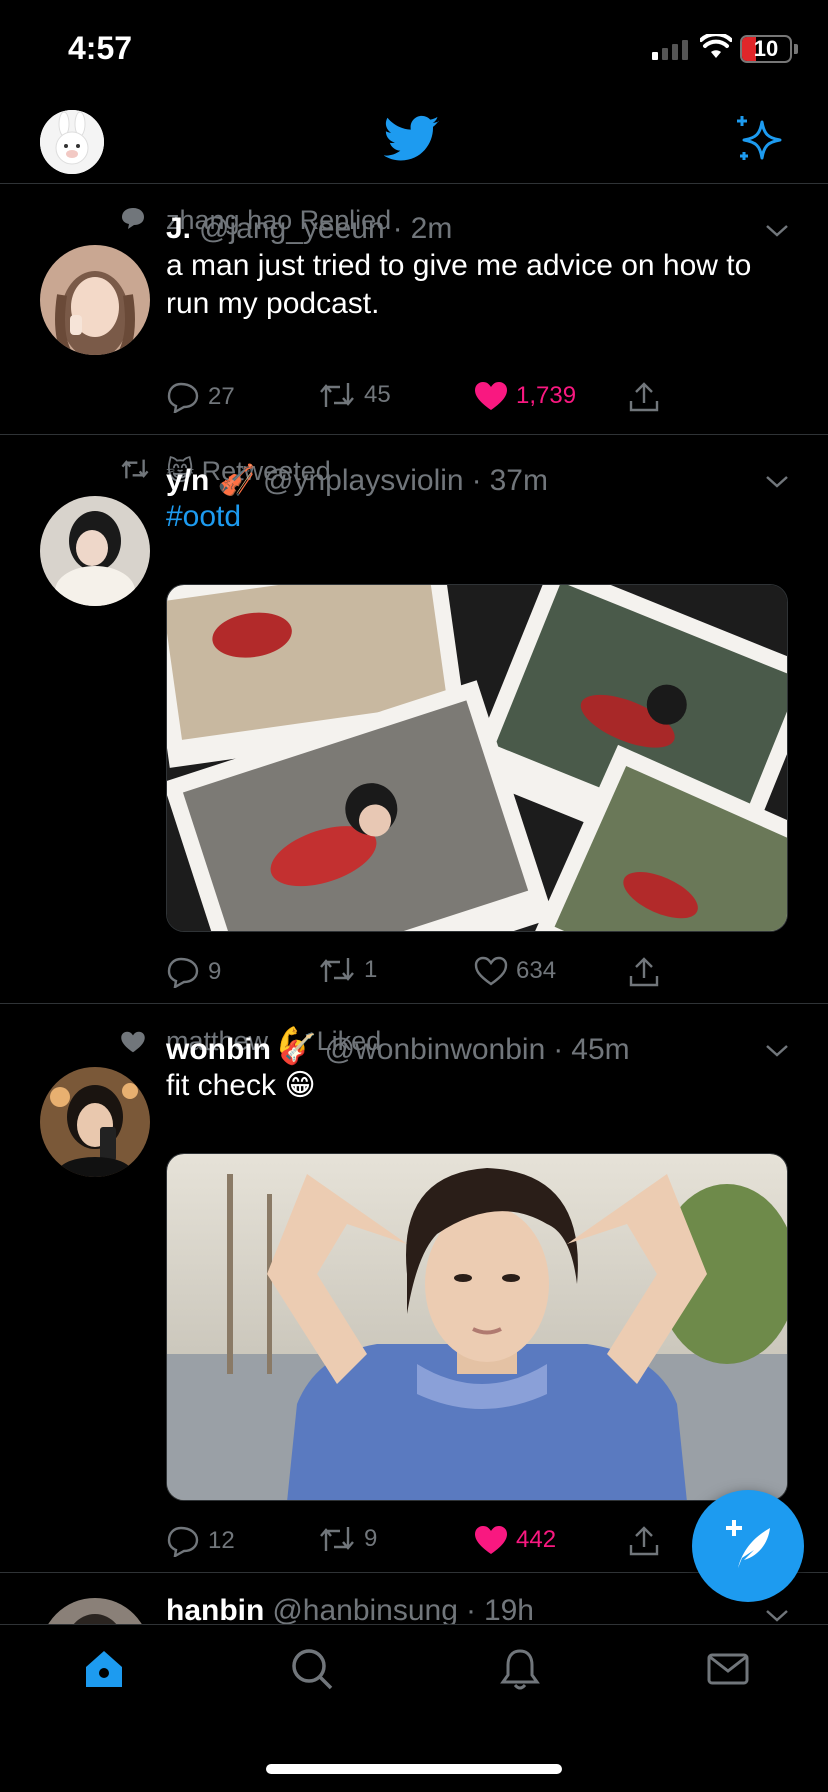 The height and width of the screenshot is (1792, 828). I want to click on user-handle: @jang_yeeun, so click(292, 229).